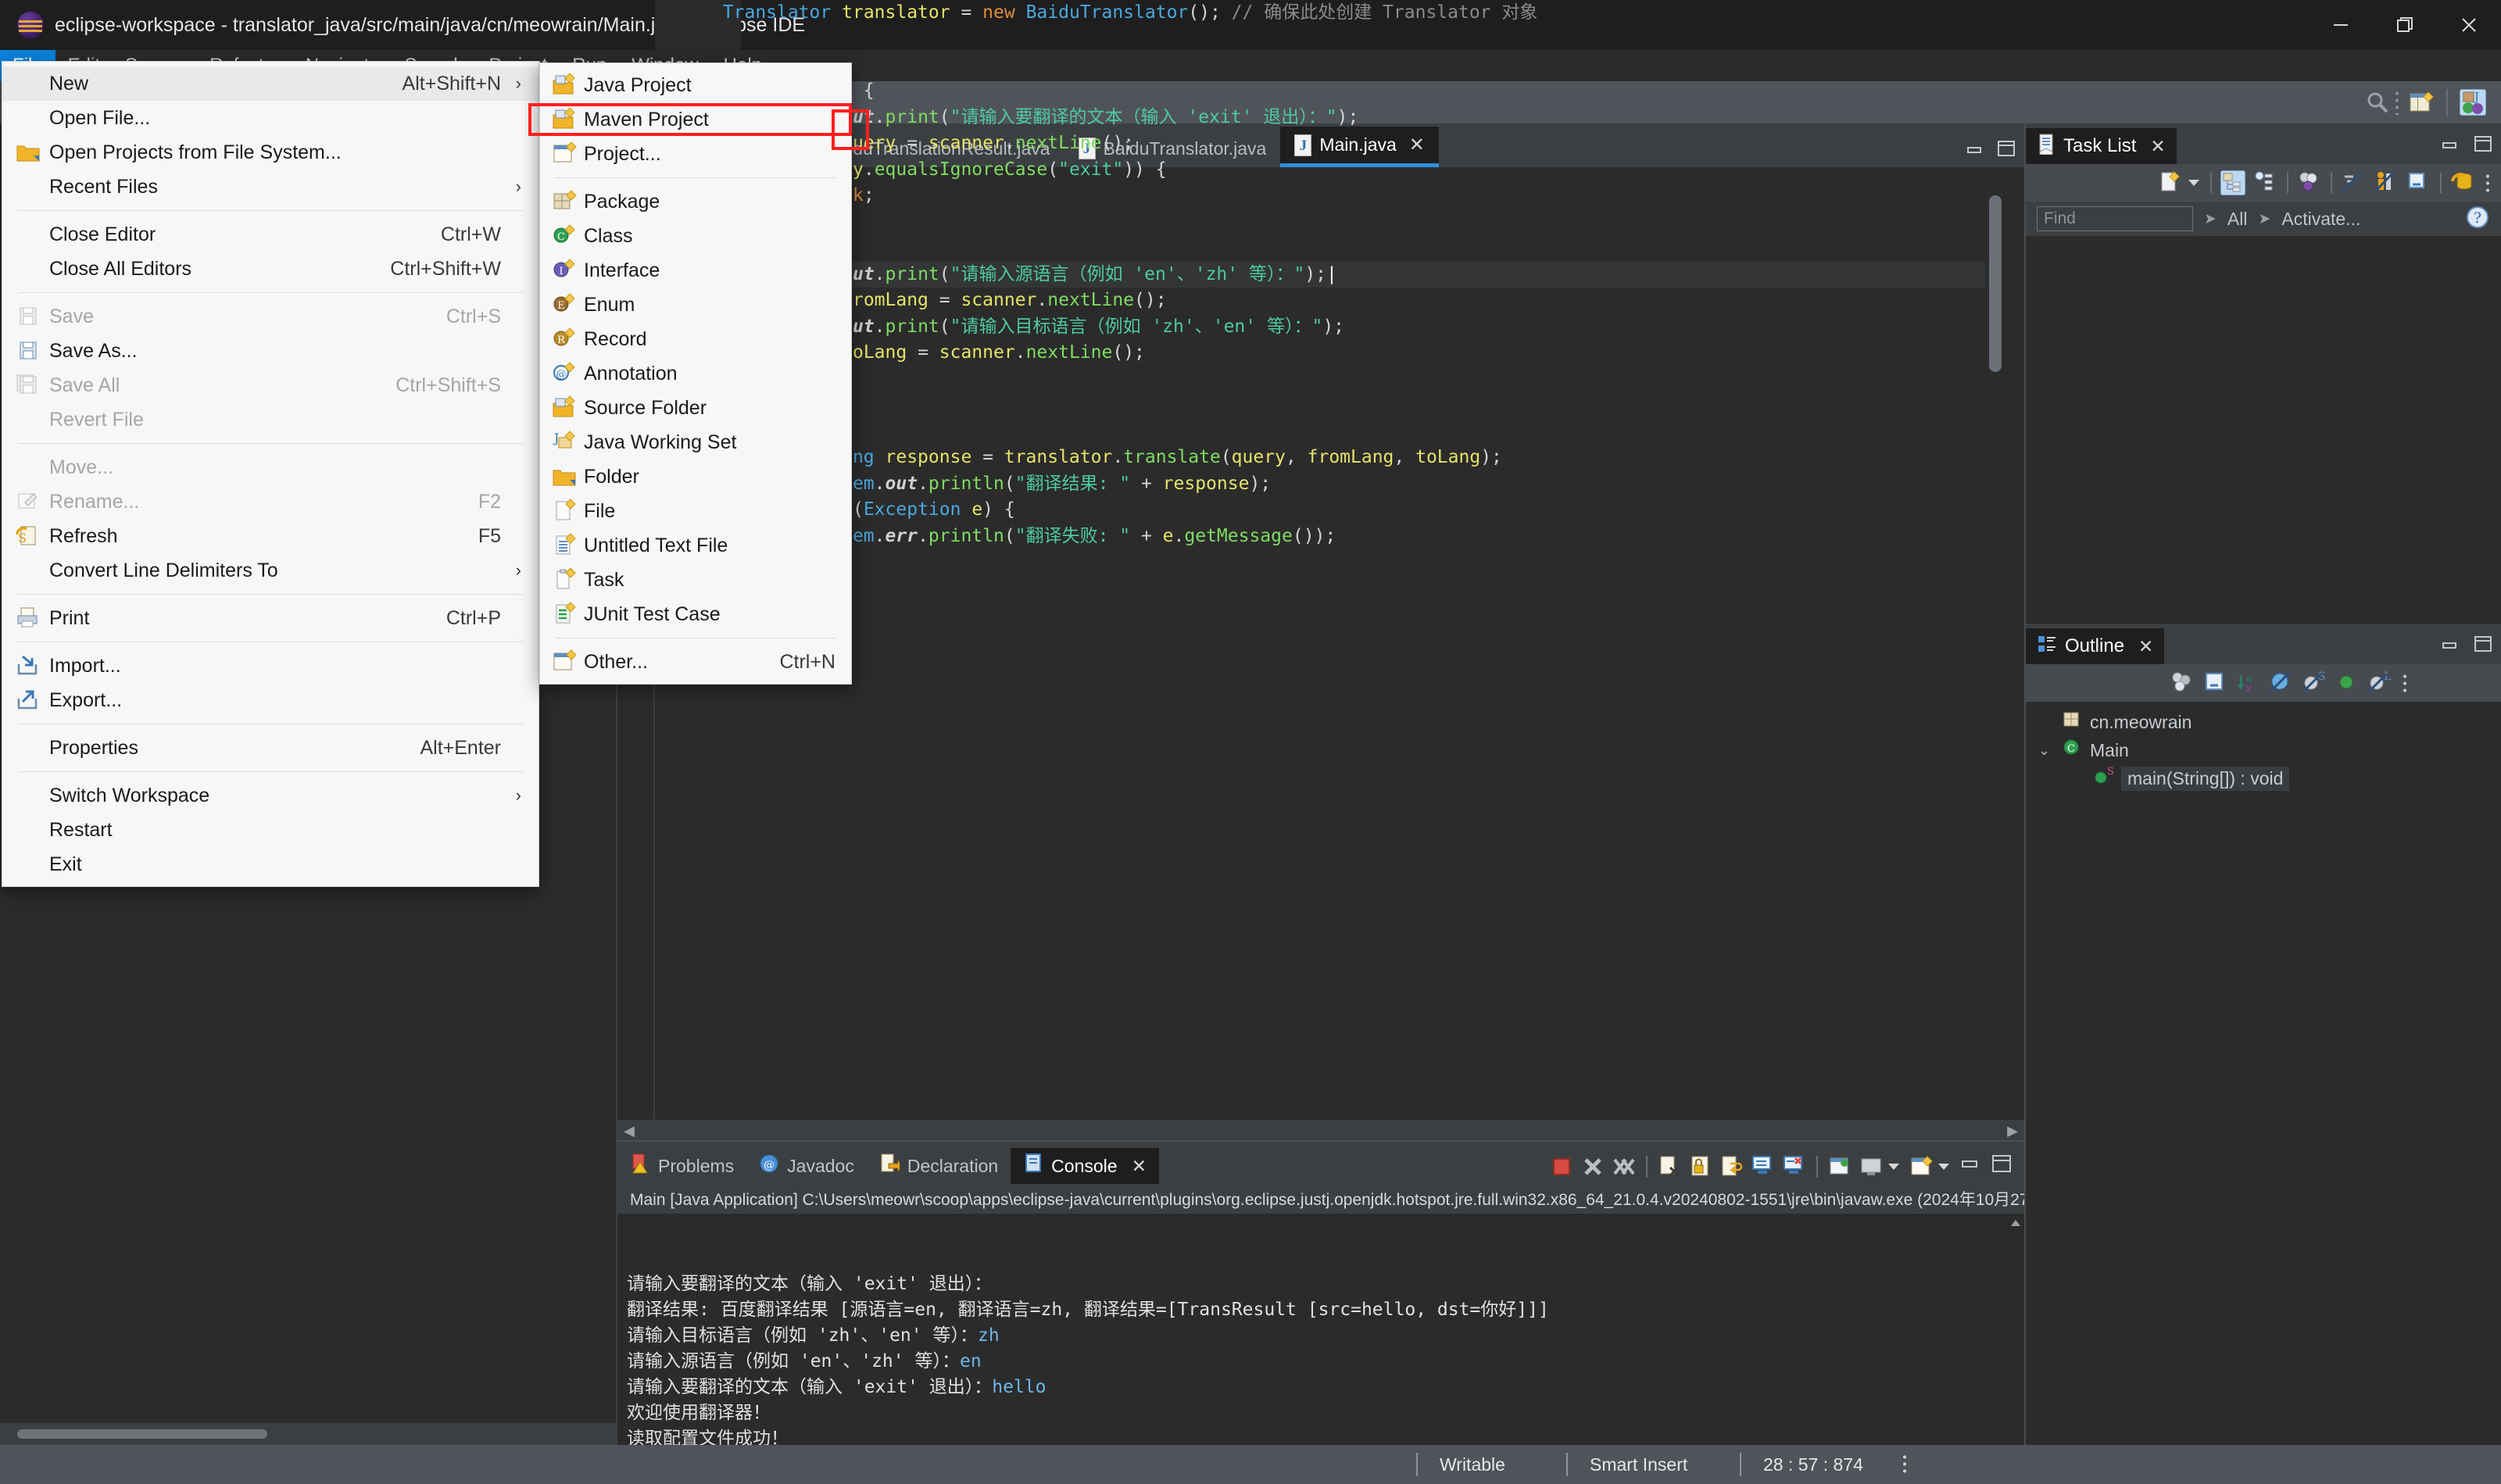 The width and height of the screenshot is (2501, 1484). I want to click on scheduled-presentation-icon, so click(2266, 182).